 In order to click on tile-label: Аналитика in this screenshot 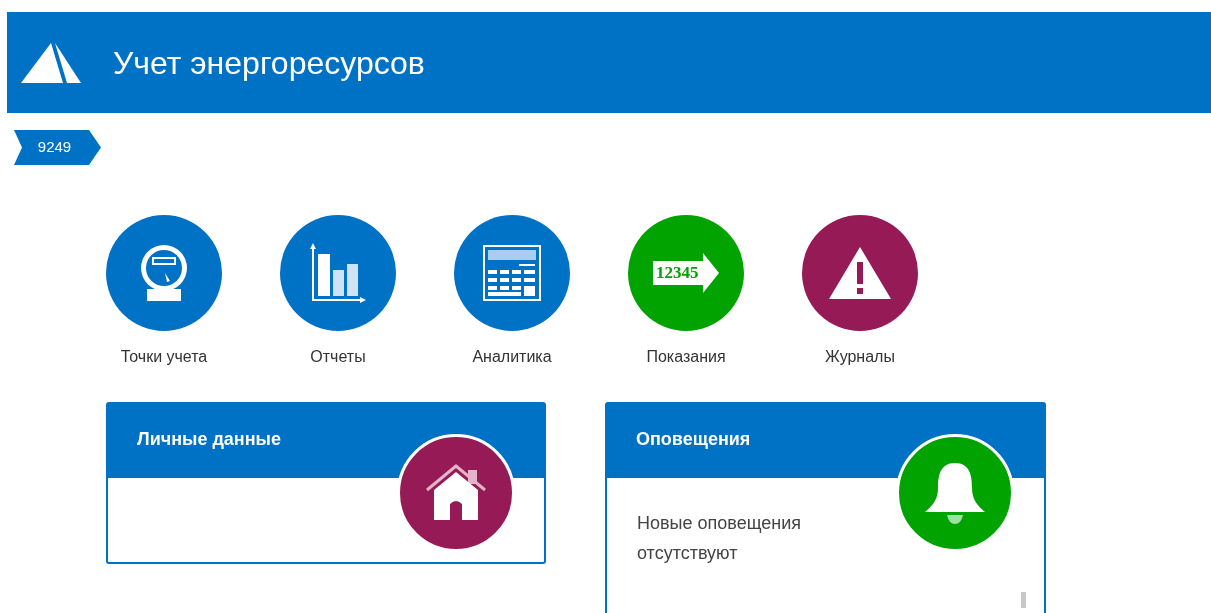, I will do `click(512, 357)`.